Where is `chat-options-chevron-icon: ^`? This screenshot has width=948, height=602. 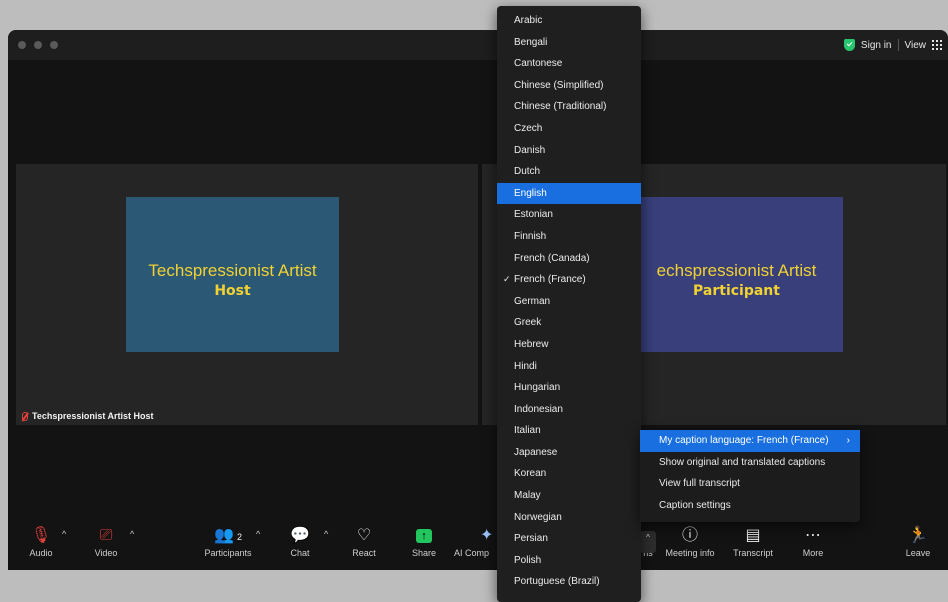 chat-options-chevron-icon: ^ is located at coordinates (326, 534).